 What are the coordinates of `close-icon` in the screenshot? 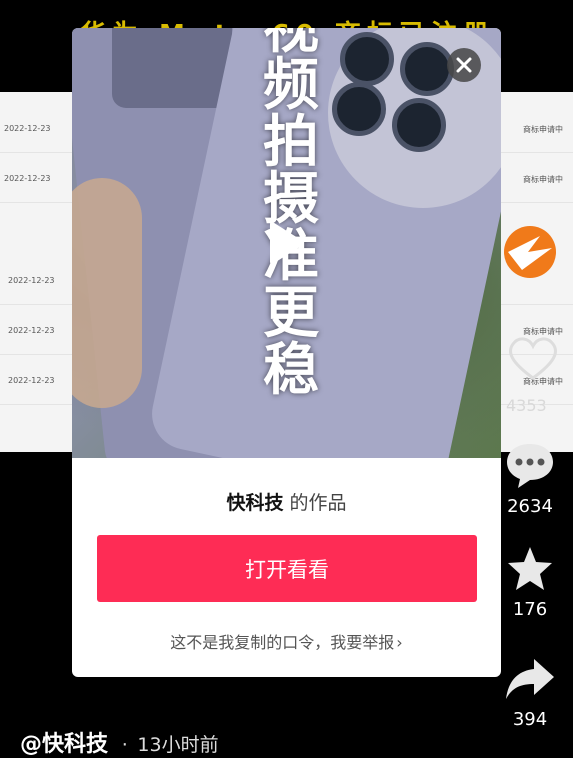 It's located at (464, 65).